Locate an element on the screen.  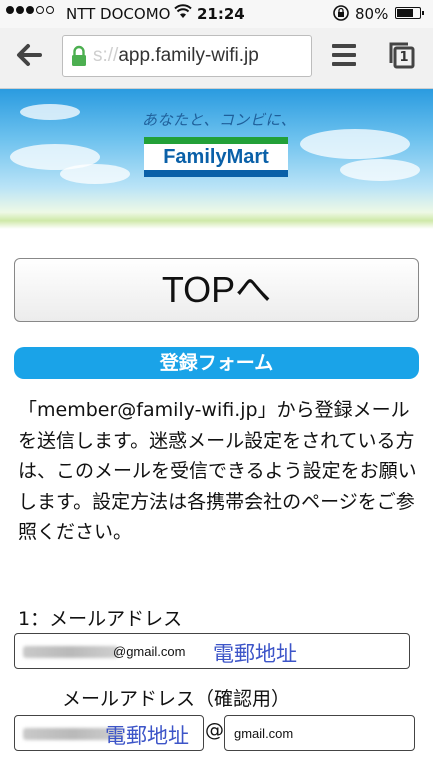
battery-percent: 80% is located at coordinates (372, 14).